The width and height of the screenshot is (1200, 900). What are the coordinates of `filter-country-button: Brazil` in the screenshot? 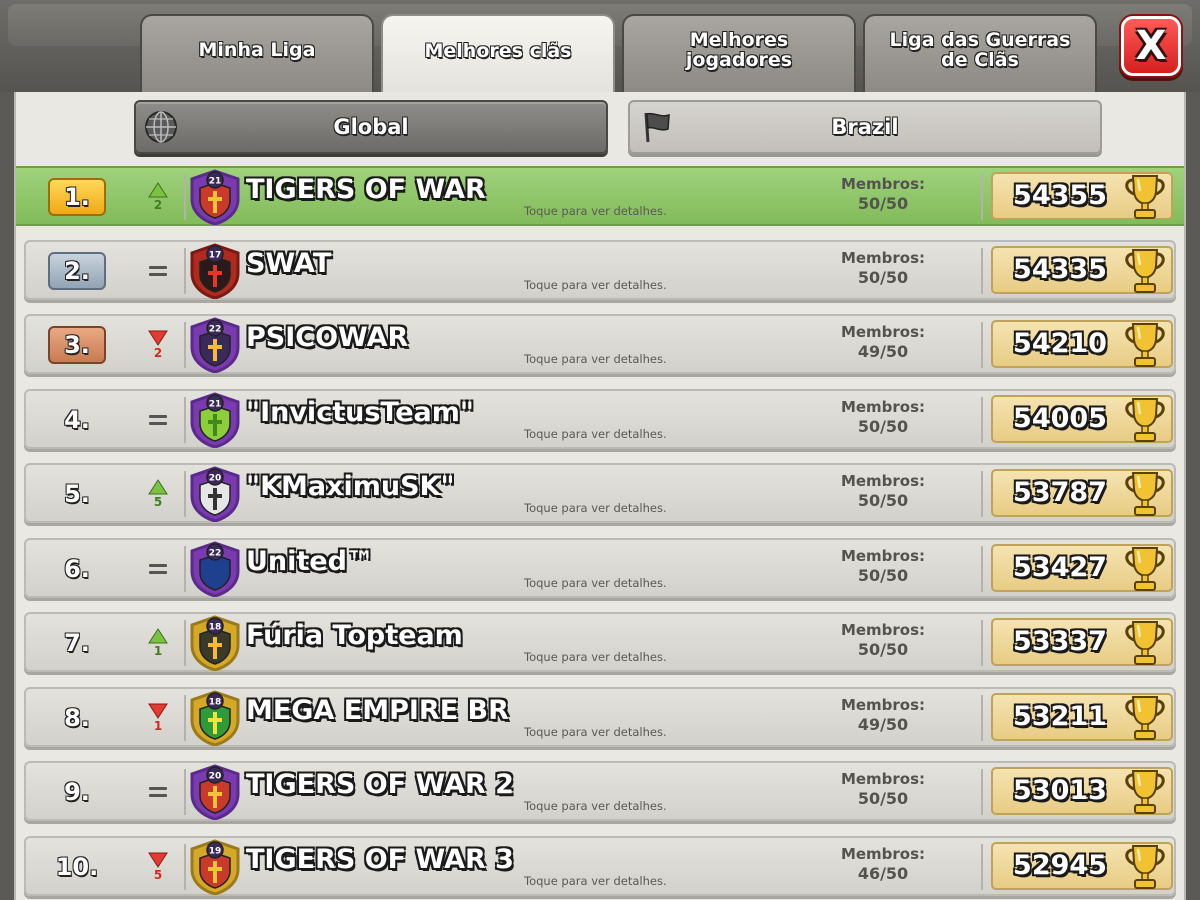 It's located at (865, 127).